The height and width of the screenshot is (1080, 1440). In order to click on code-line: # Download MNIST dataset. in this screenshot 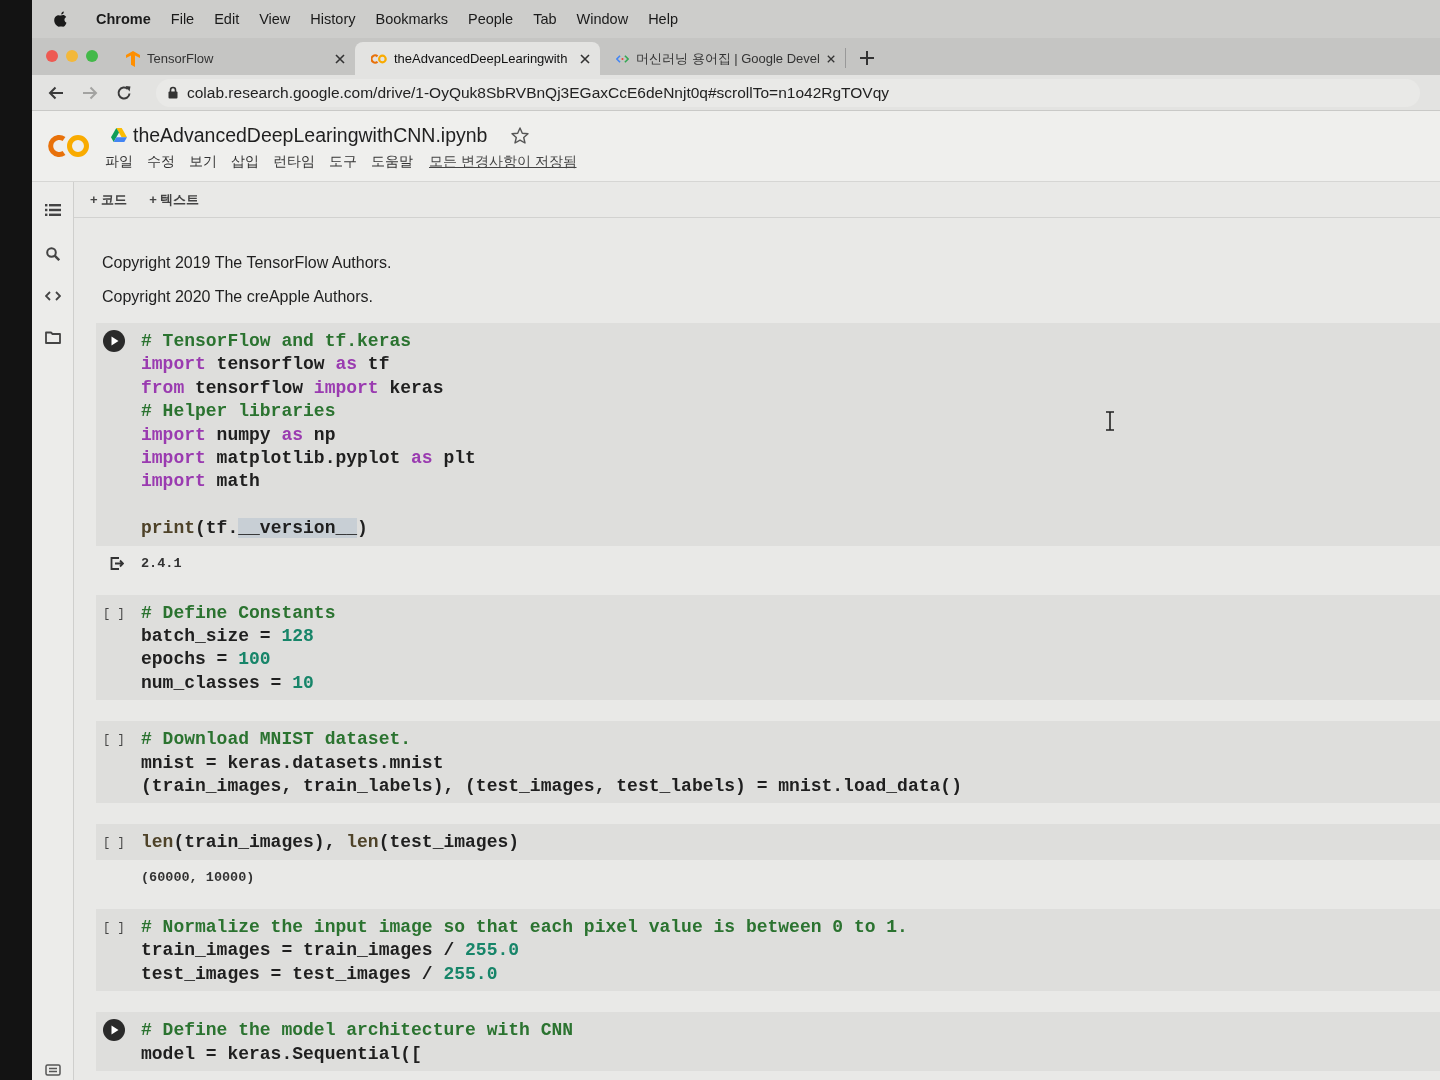, I will do `click(276, 740)`.